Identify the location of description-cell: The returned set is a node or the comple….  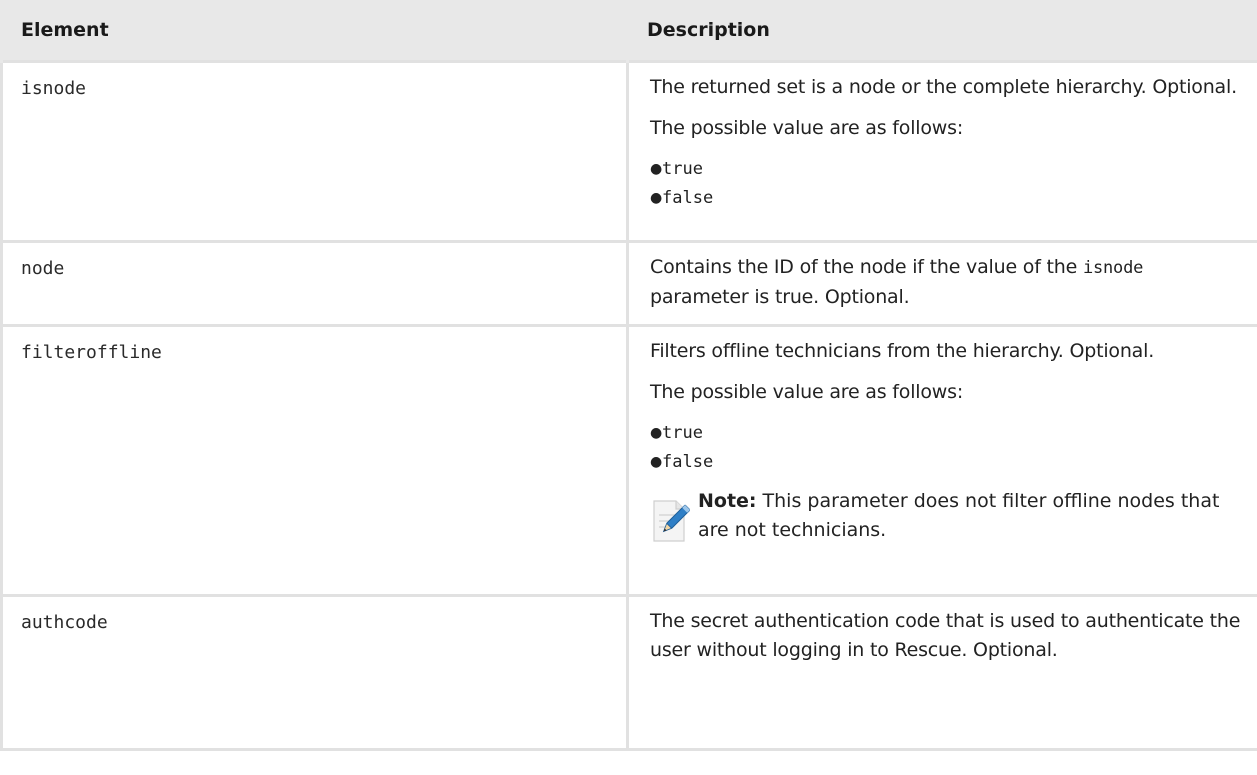
(941, 151).